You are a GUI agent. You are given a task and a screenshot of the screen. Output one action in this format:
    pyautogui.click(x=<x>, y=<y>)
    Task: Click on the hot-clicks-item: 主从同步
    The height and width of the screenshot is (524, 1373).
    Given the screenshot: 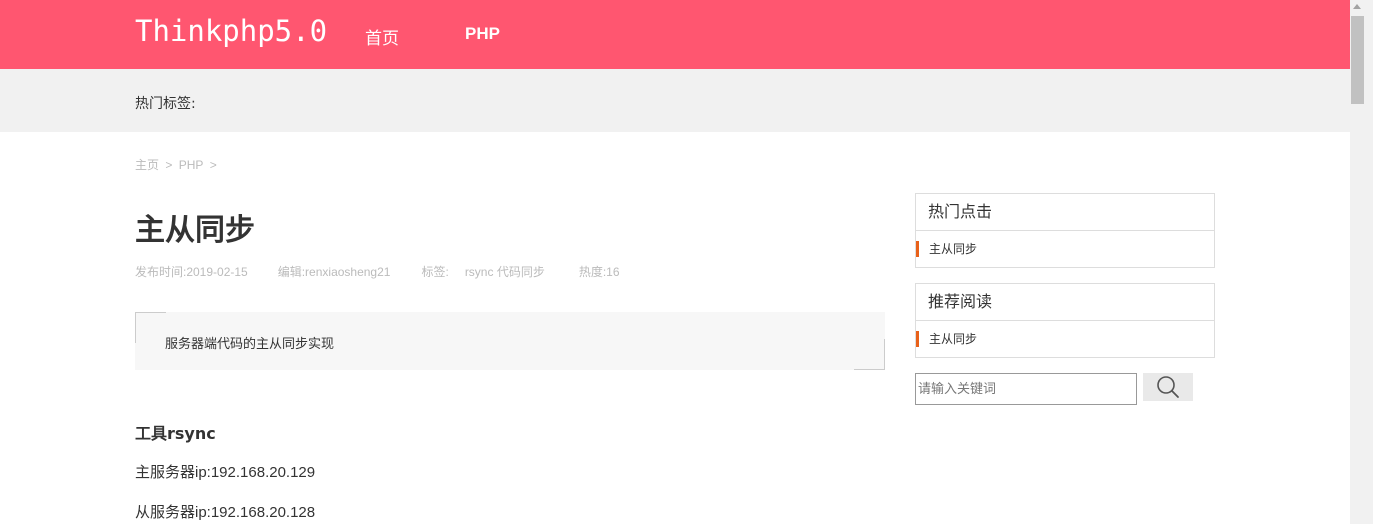 What is the action you would take?
    pyautogui.click(x=1065, y=249)
    